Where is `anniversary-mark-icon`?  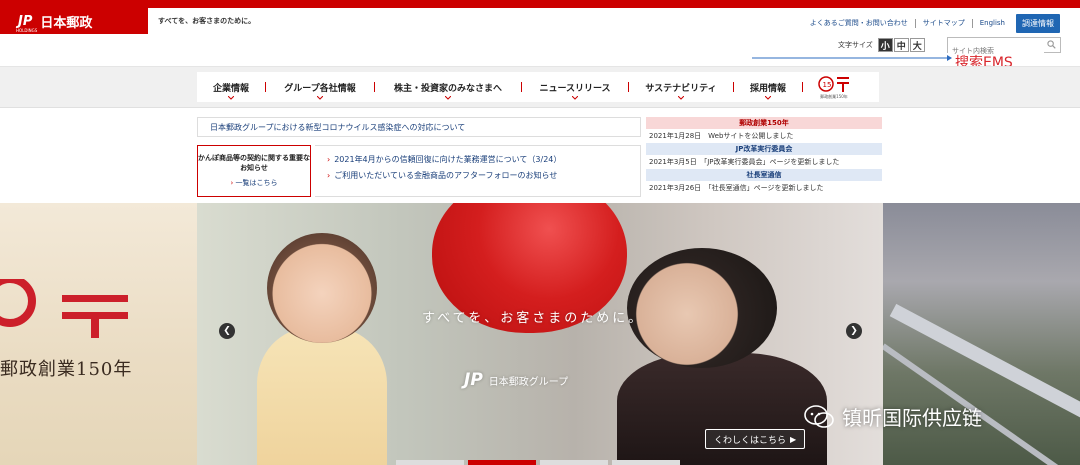
anniversary-mark-icon is located at coordinates (64, 308).